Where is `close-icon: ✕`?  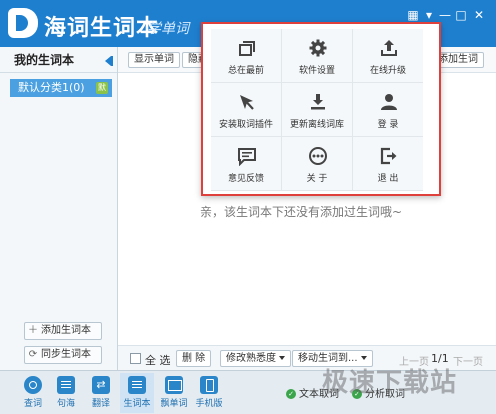 close-icon: ✕ is located at coordinates (479, 15).